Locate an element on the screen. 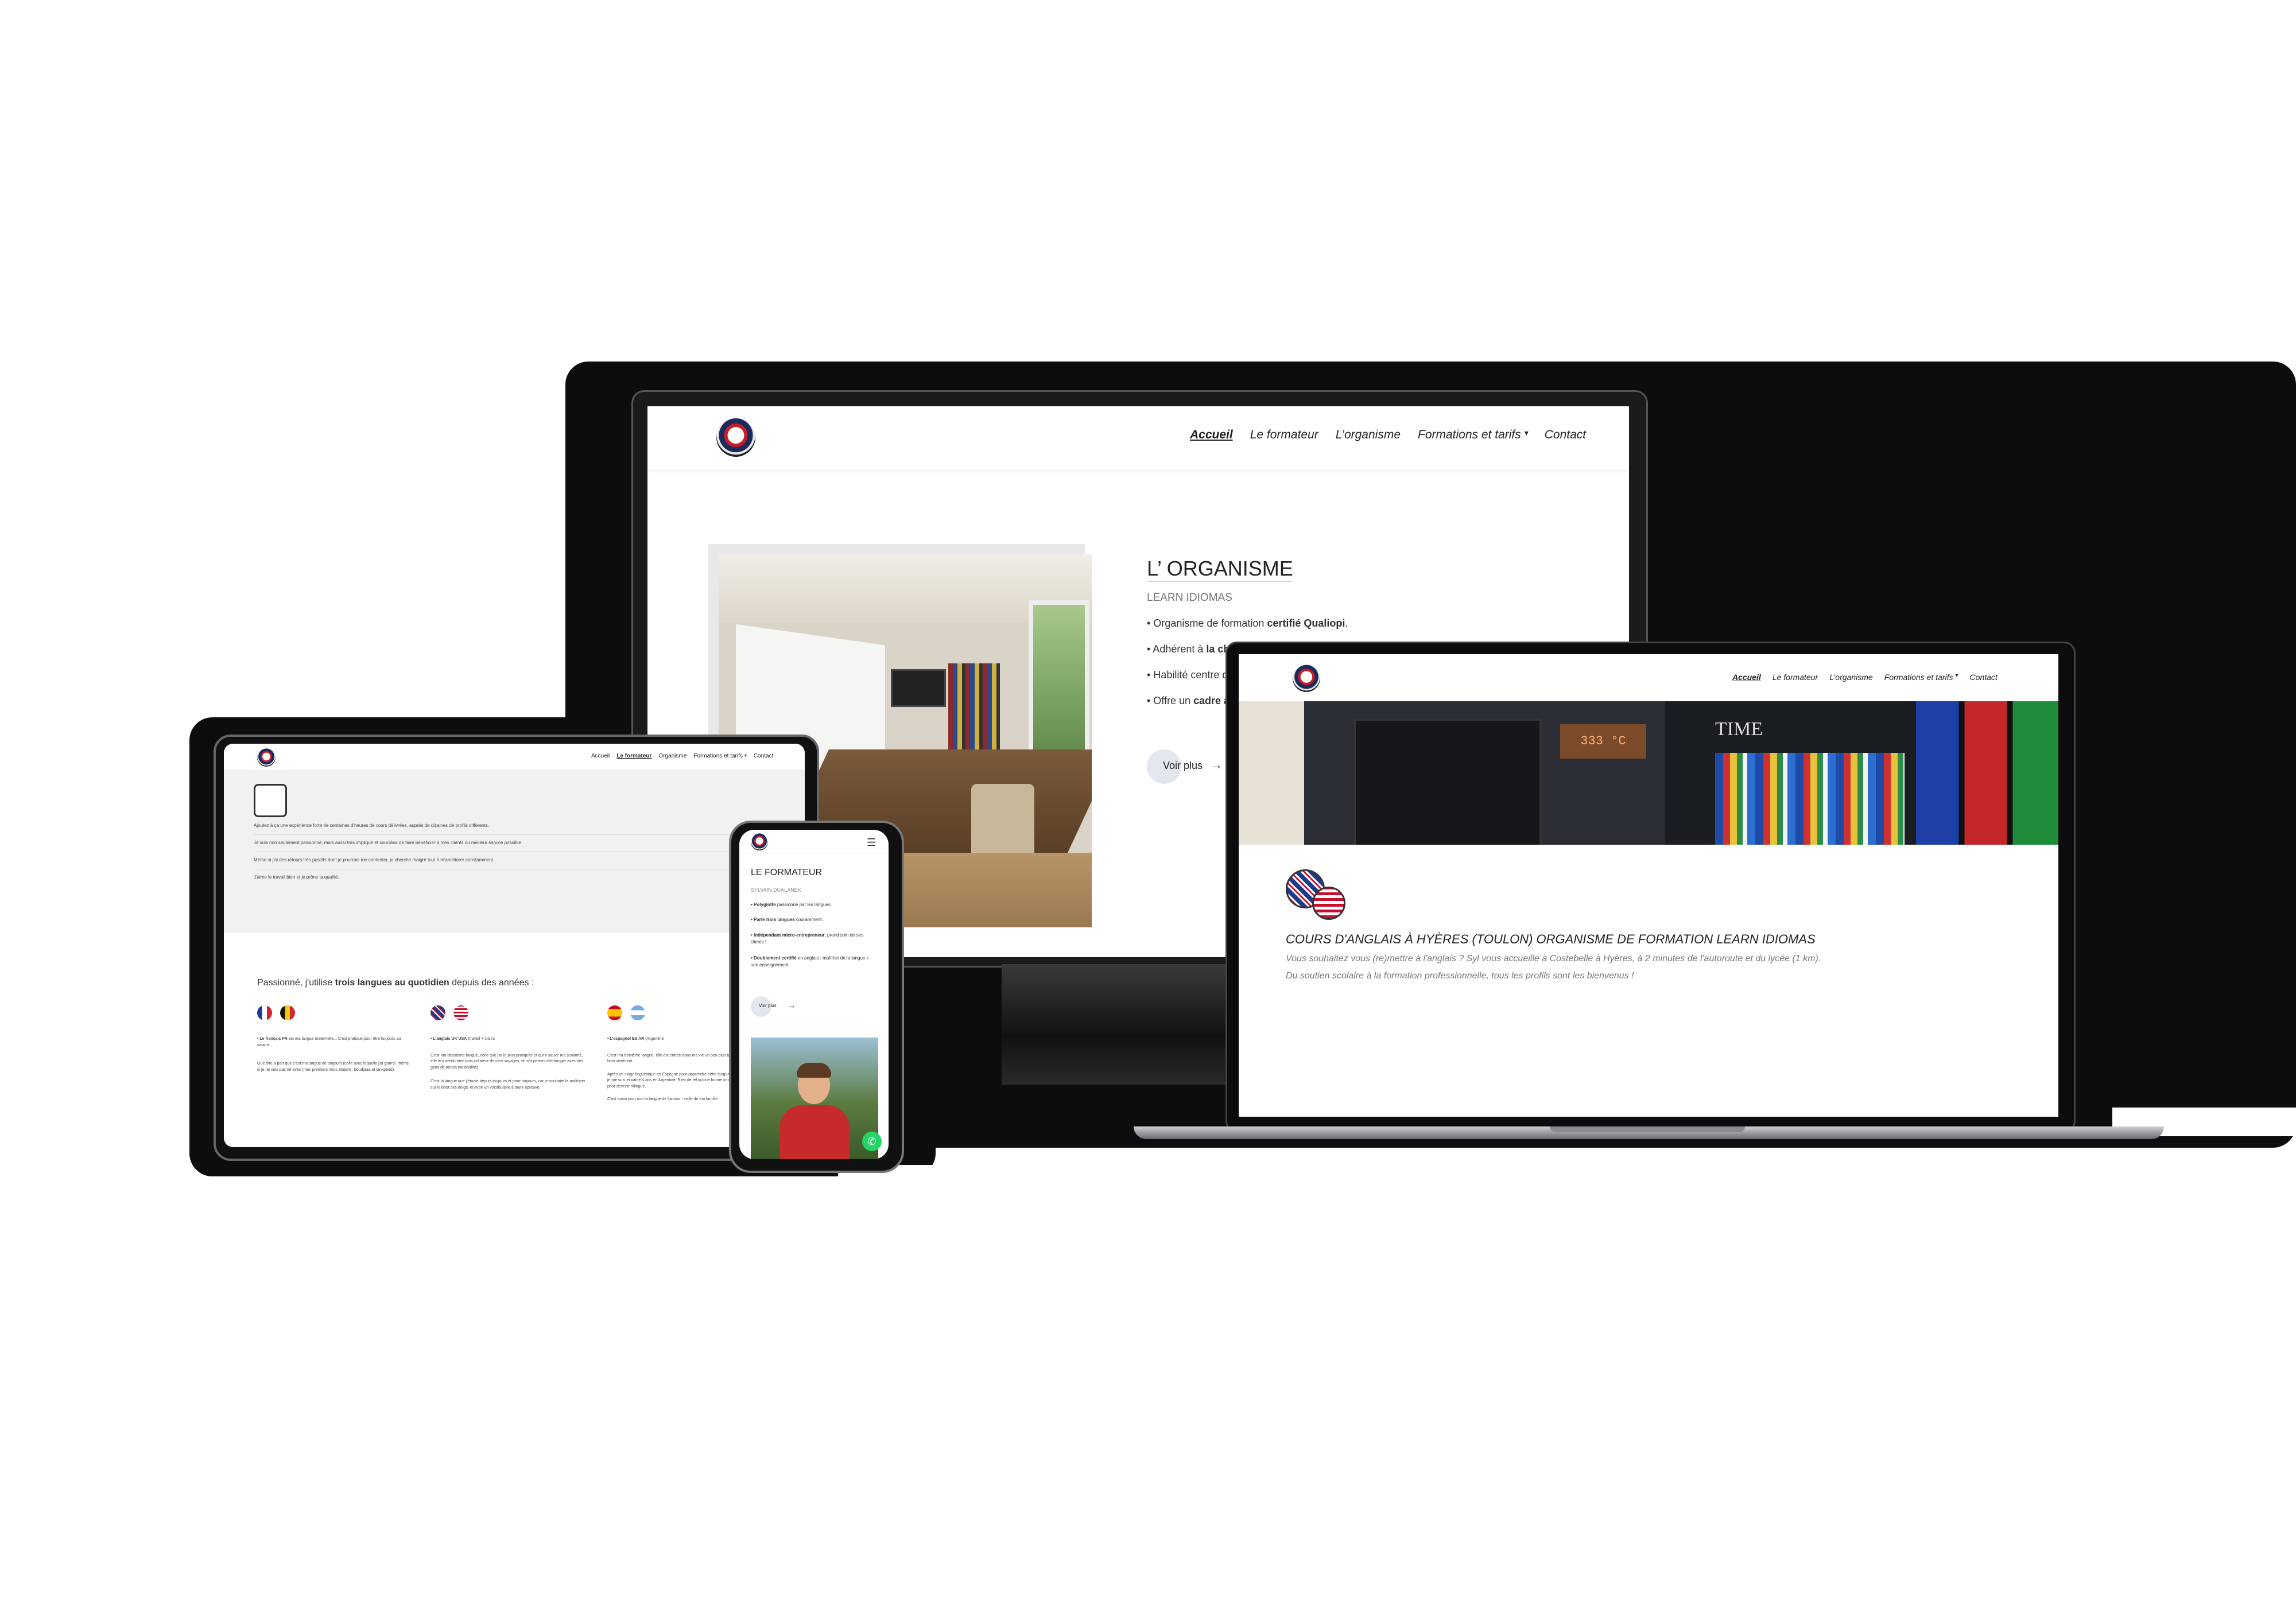 This screenshot has height=1624, width=2296. col-spanish-head-rest: (Argentine is located at coordinates (654, 1039).